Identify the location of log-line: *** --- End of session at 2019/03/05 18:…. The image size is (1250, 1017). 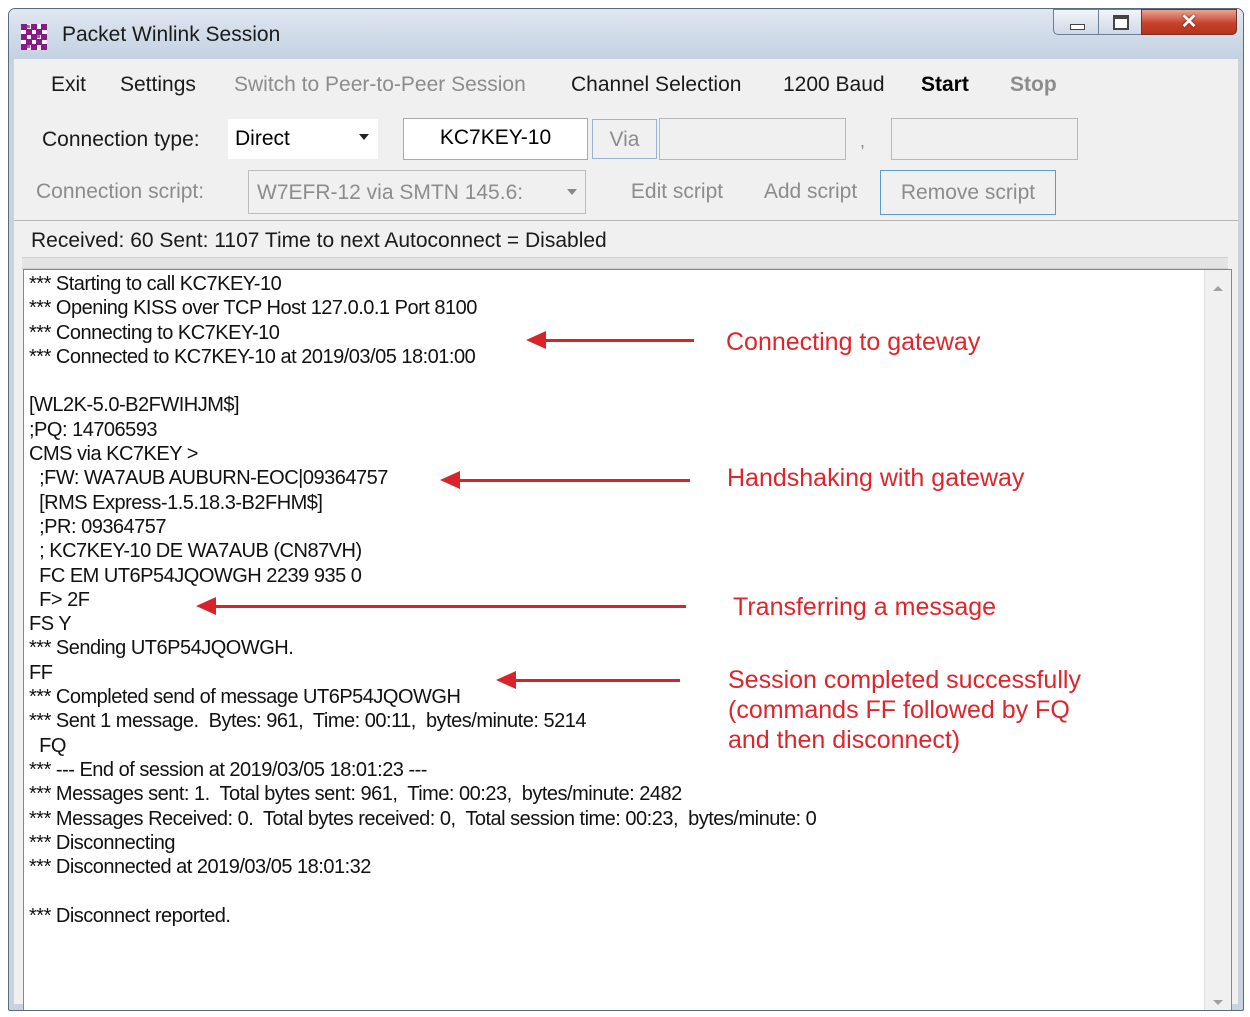
(228, 769).